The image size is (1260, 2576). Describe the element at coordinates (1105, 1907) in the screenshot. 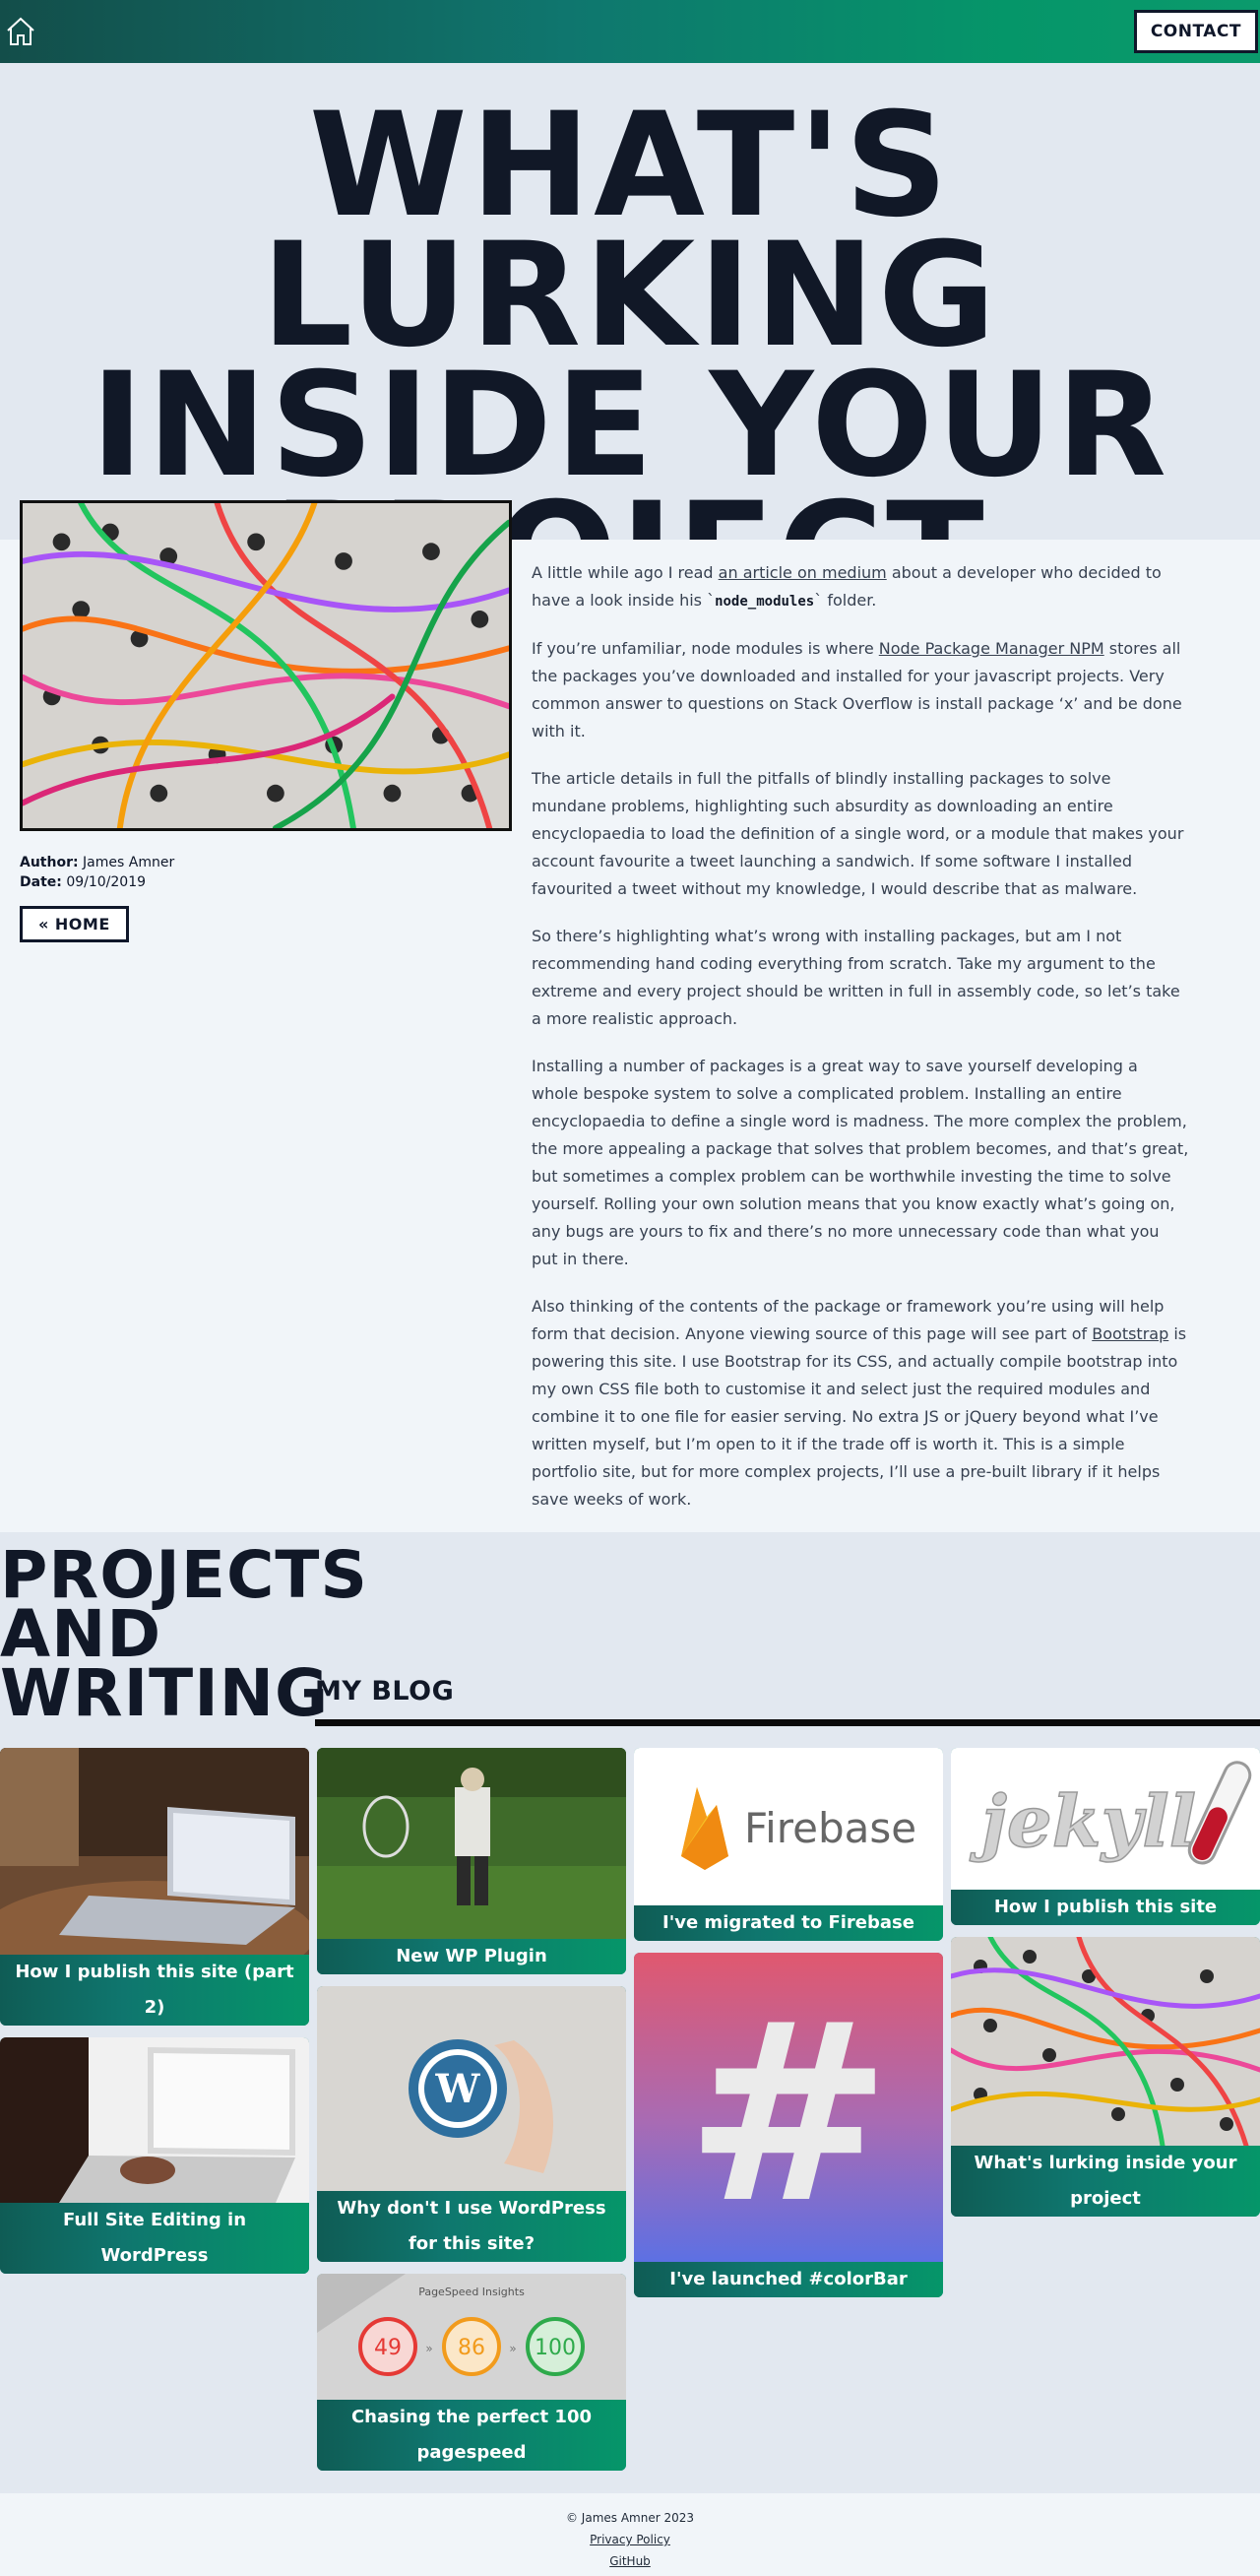

I see `card-caption: How I publish this site` at that location.